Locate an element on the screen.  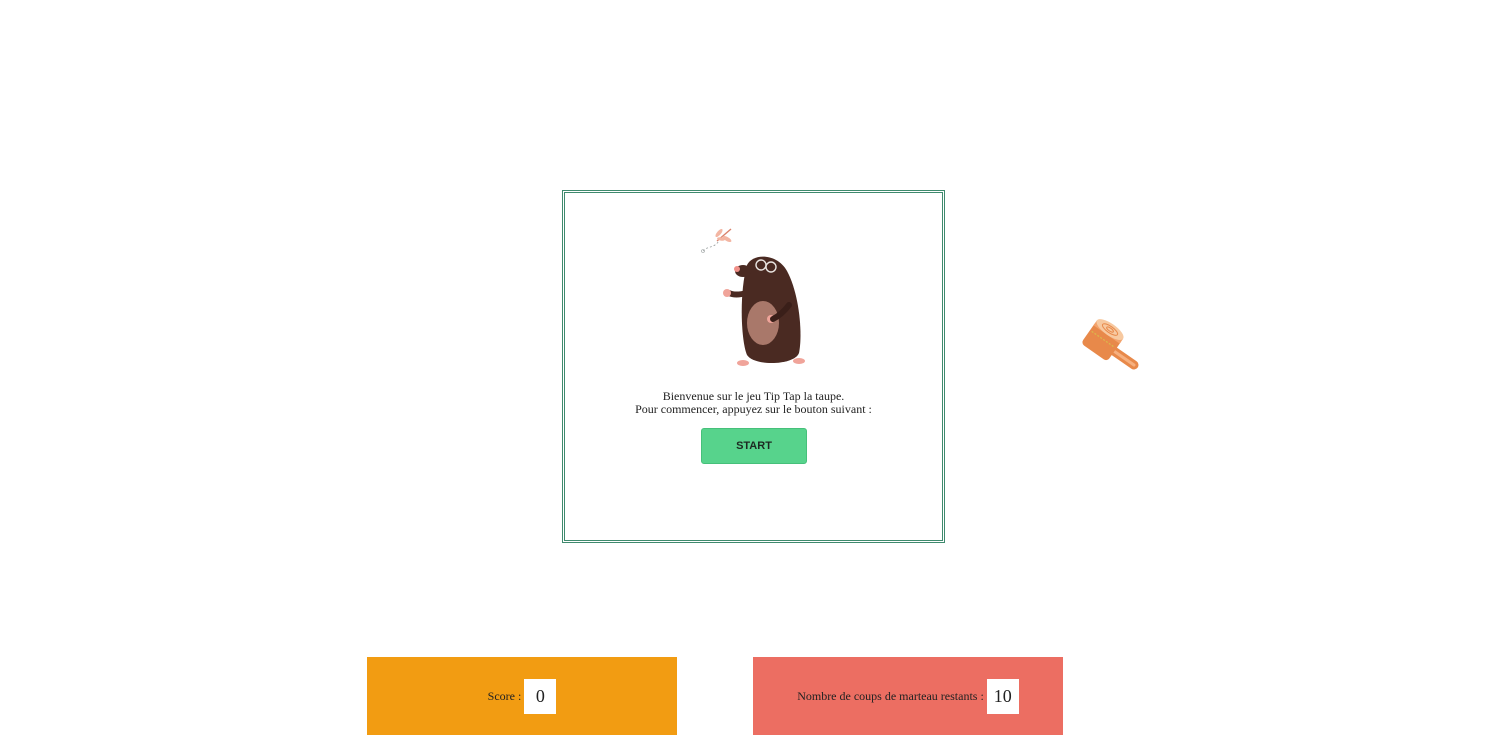
remaining-hits-panel: Nombre de coups de marteau restants : 10 is located at coordinates (908, 696).